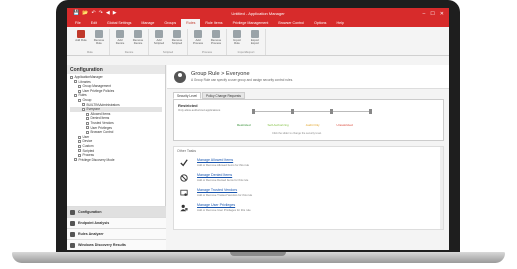 The image size is (517, 269). Describe the element at coordinates (198, 39) in the screenshot. I see `add-process-button: Add Process` at that location.